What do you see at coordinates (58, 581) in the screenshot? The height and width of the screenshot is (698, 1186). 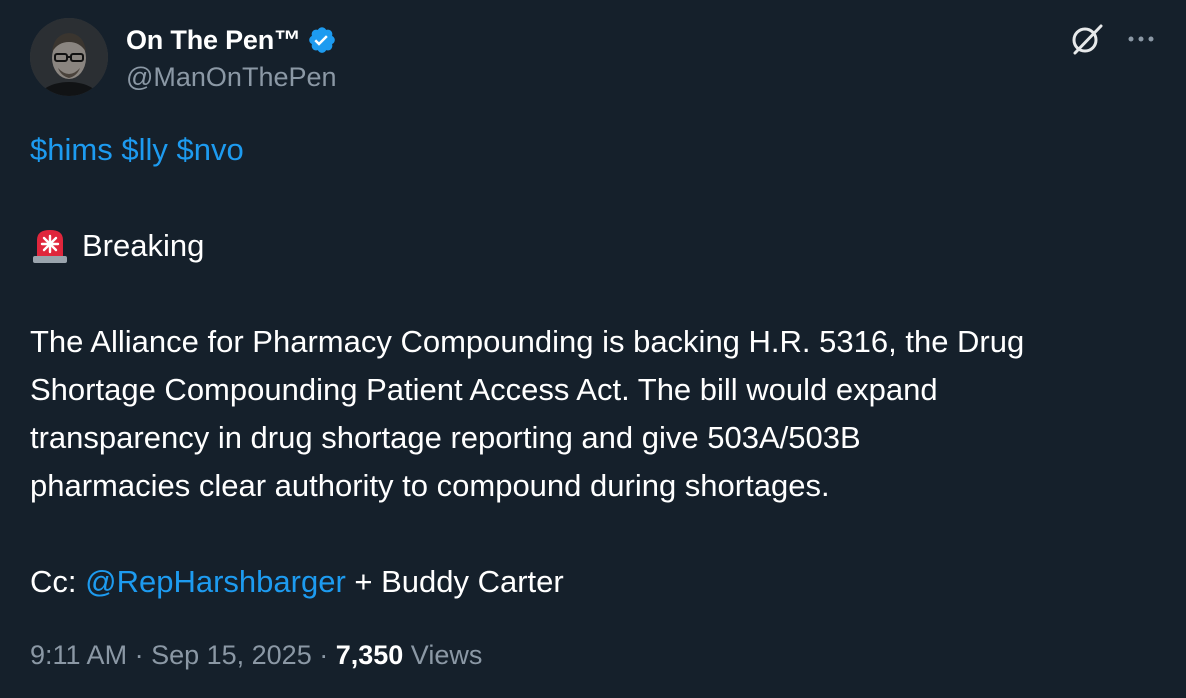 I see `cc-prefix: Cc:` at bounding box center [58, 581].